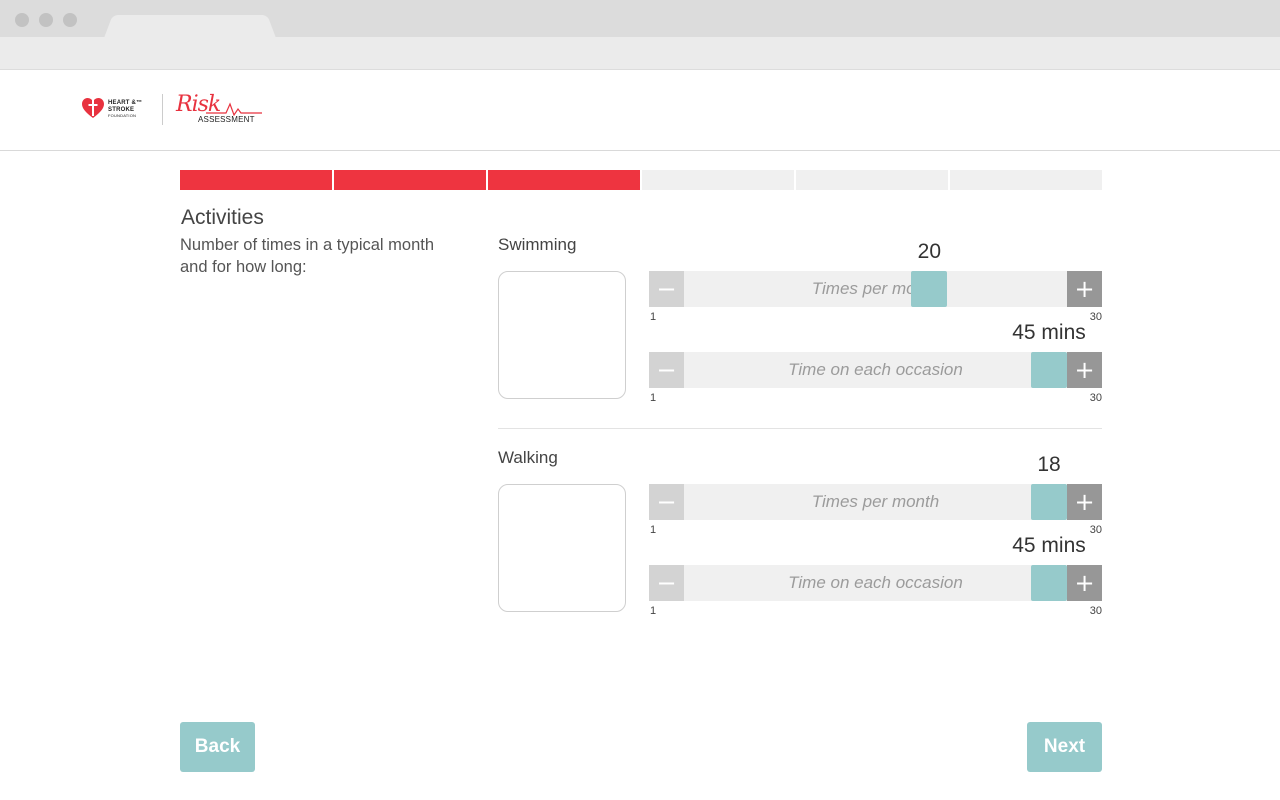  What do you see at coordinates (190, 26) in the screenshot?
I see `browser-tab` at bounding box center [190, 26].